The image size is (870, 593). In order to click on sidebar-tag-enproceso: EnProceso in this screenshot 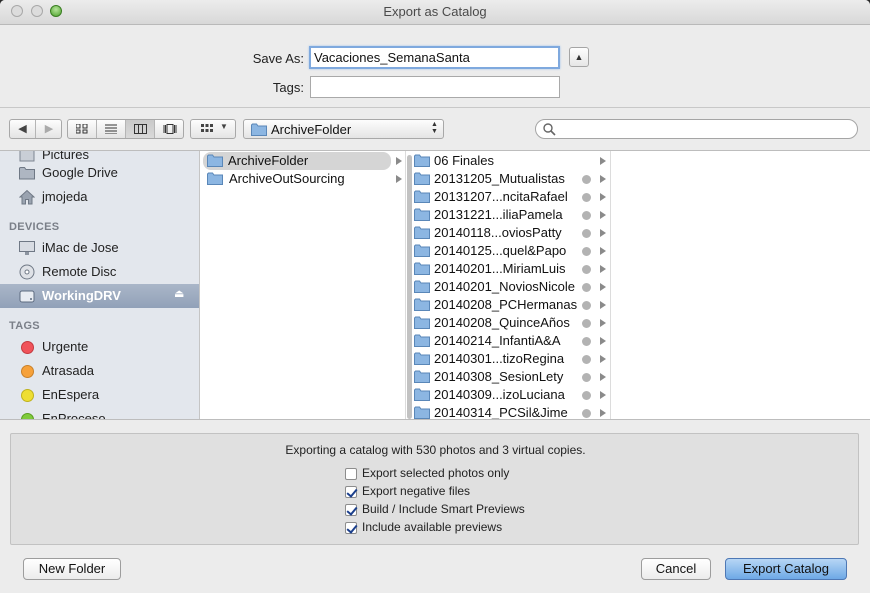, I will do `click(99, 413)`.